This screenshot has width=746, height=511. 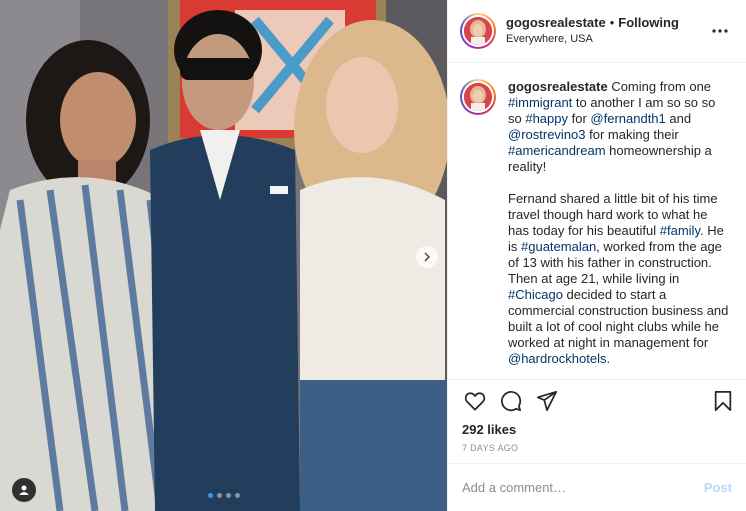 I want to click on heart-icon, so click(x=475, y=401).